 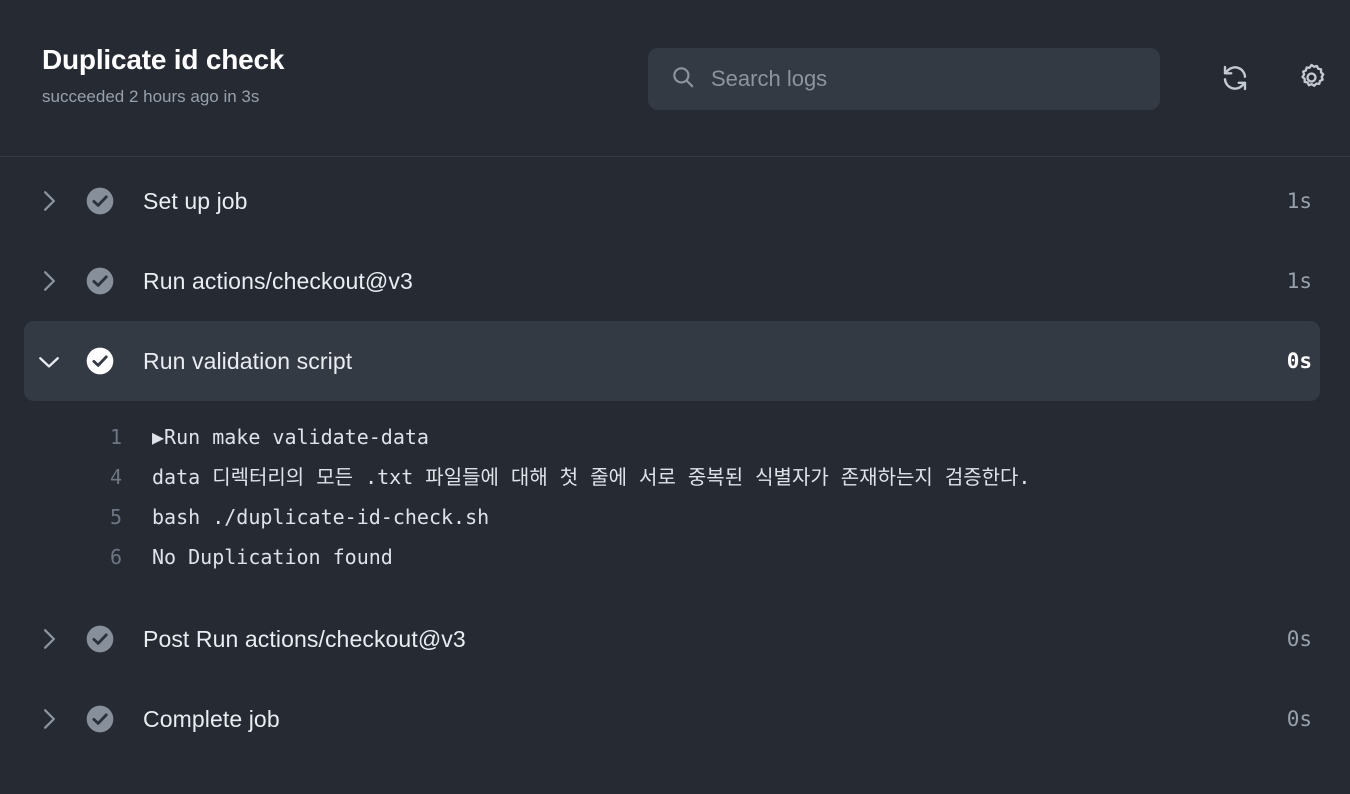 What do you see at coordinates (672, 281) in the screenshot?
I see `step-row: Run actions/checkout@v3 1s` at bounding box center [672, 281].